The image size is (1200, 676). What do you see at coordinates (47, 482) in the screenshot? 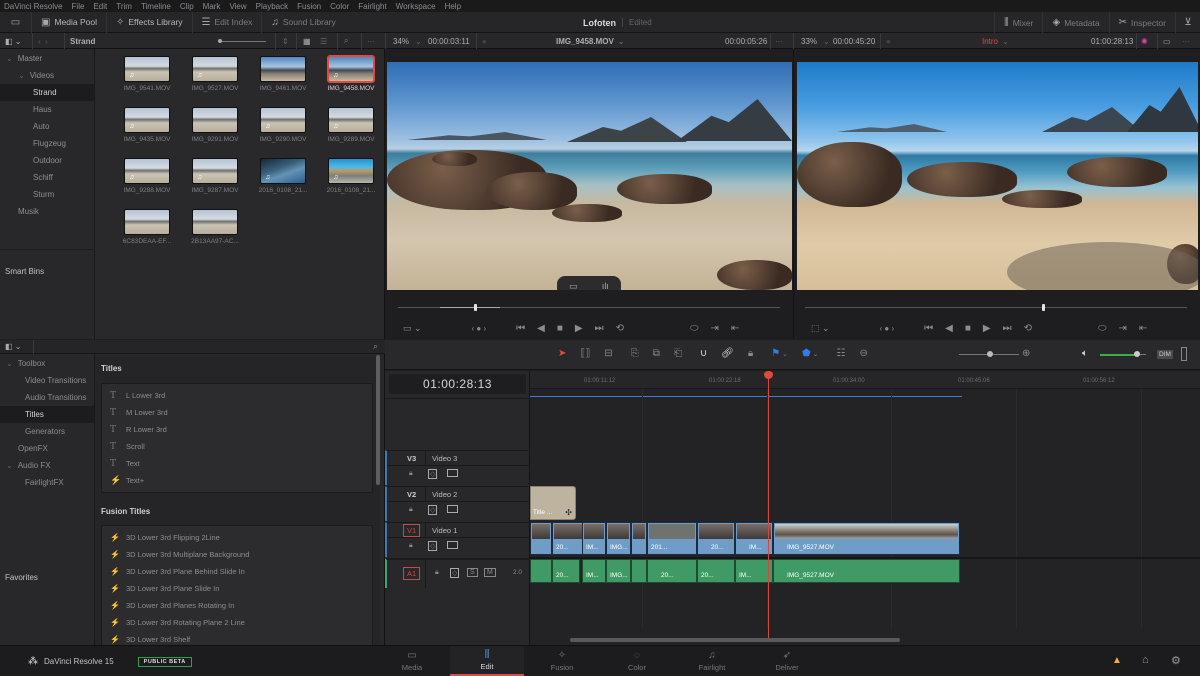
I see `effects-category-fairlightfx: FairlightFX` at bounding box center [47, 482].